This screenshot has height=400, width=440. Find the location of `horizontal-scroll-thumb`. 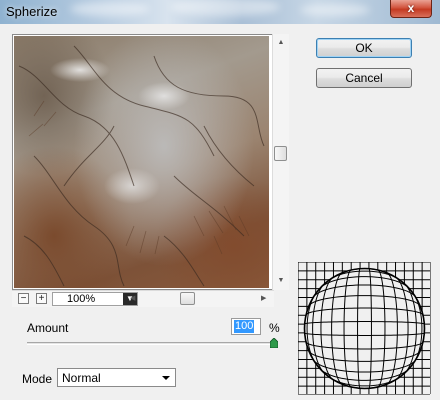

horizontal-scroll-thumb is located at coordinates (187, 298).